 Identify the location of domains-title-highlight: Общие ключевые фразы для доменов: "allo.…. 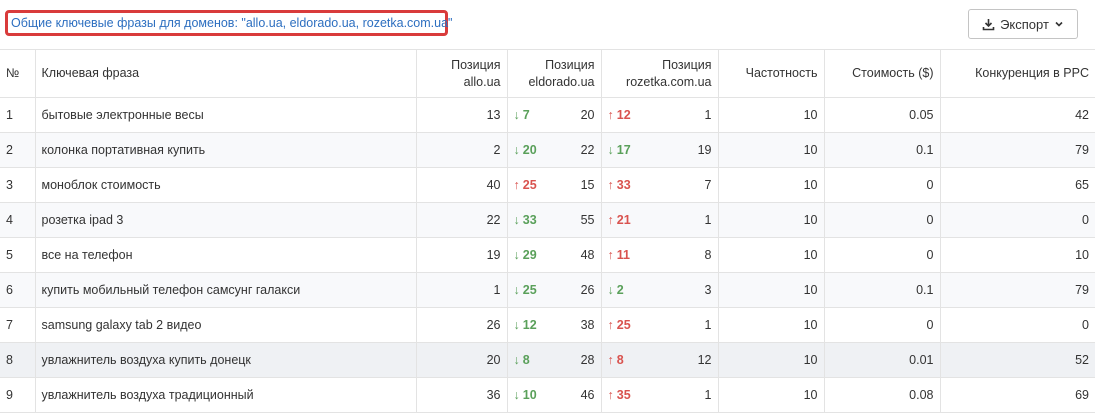
(228, 23).